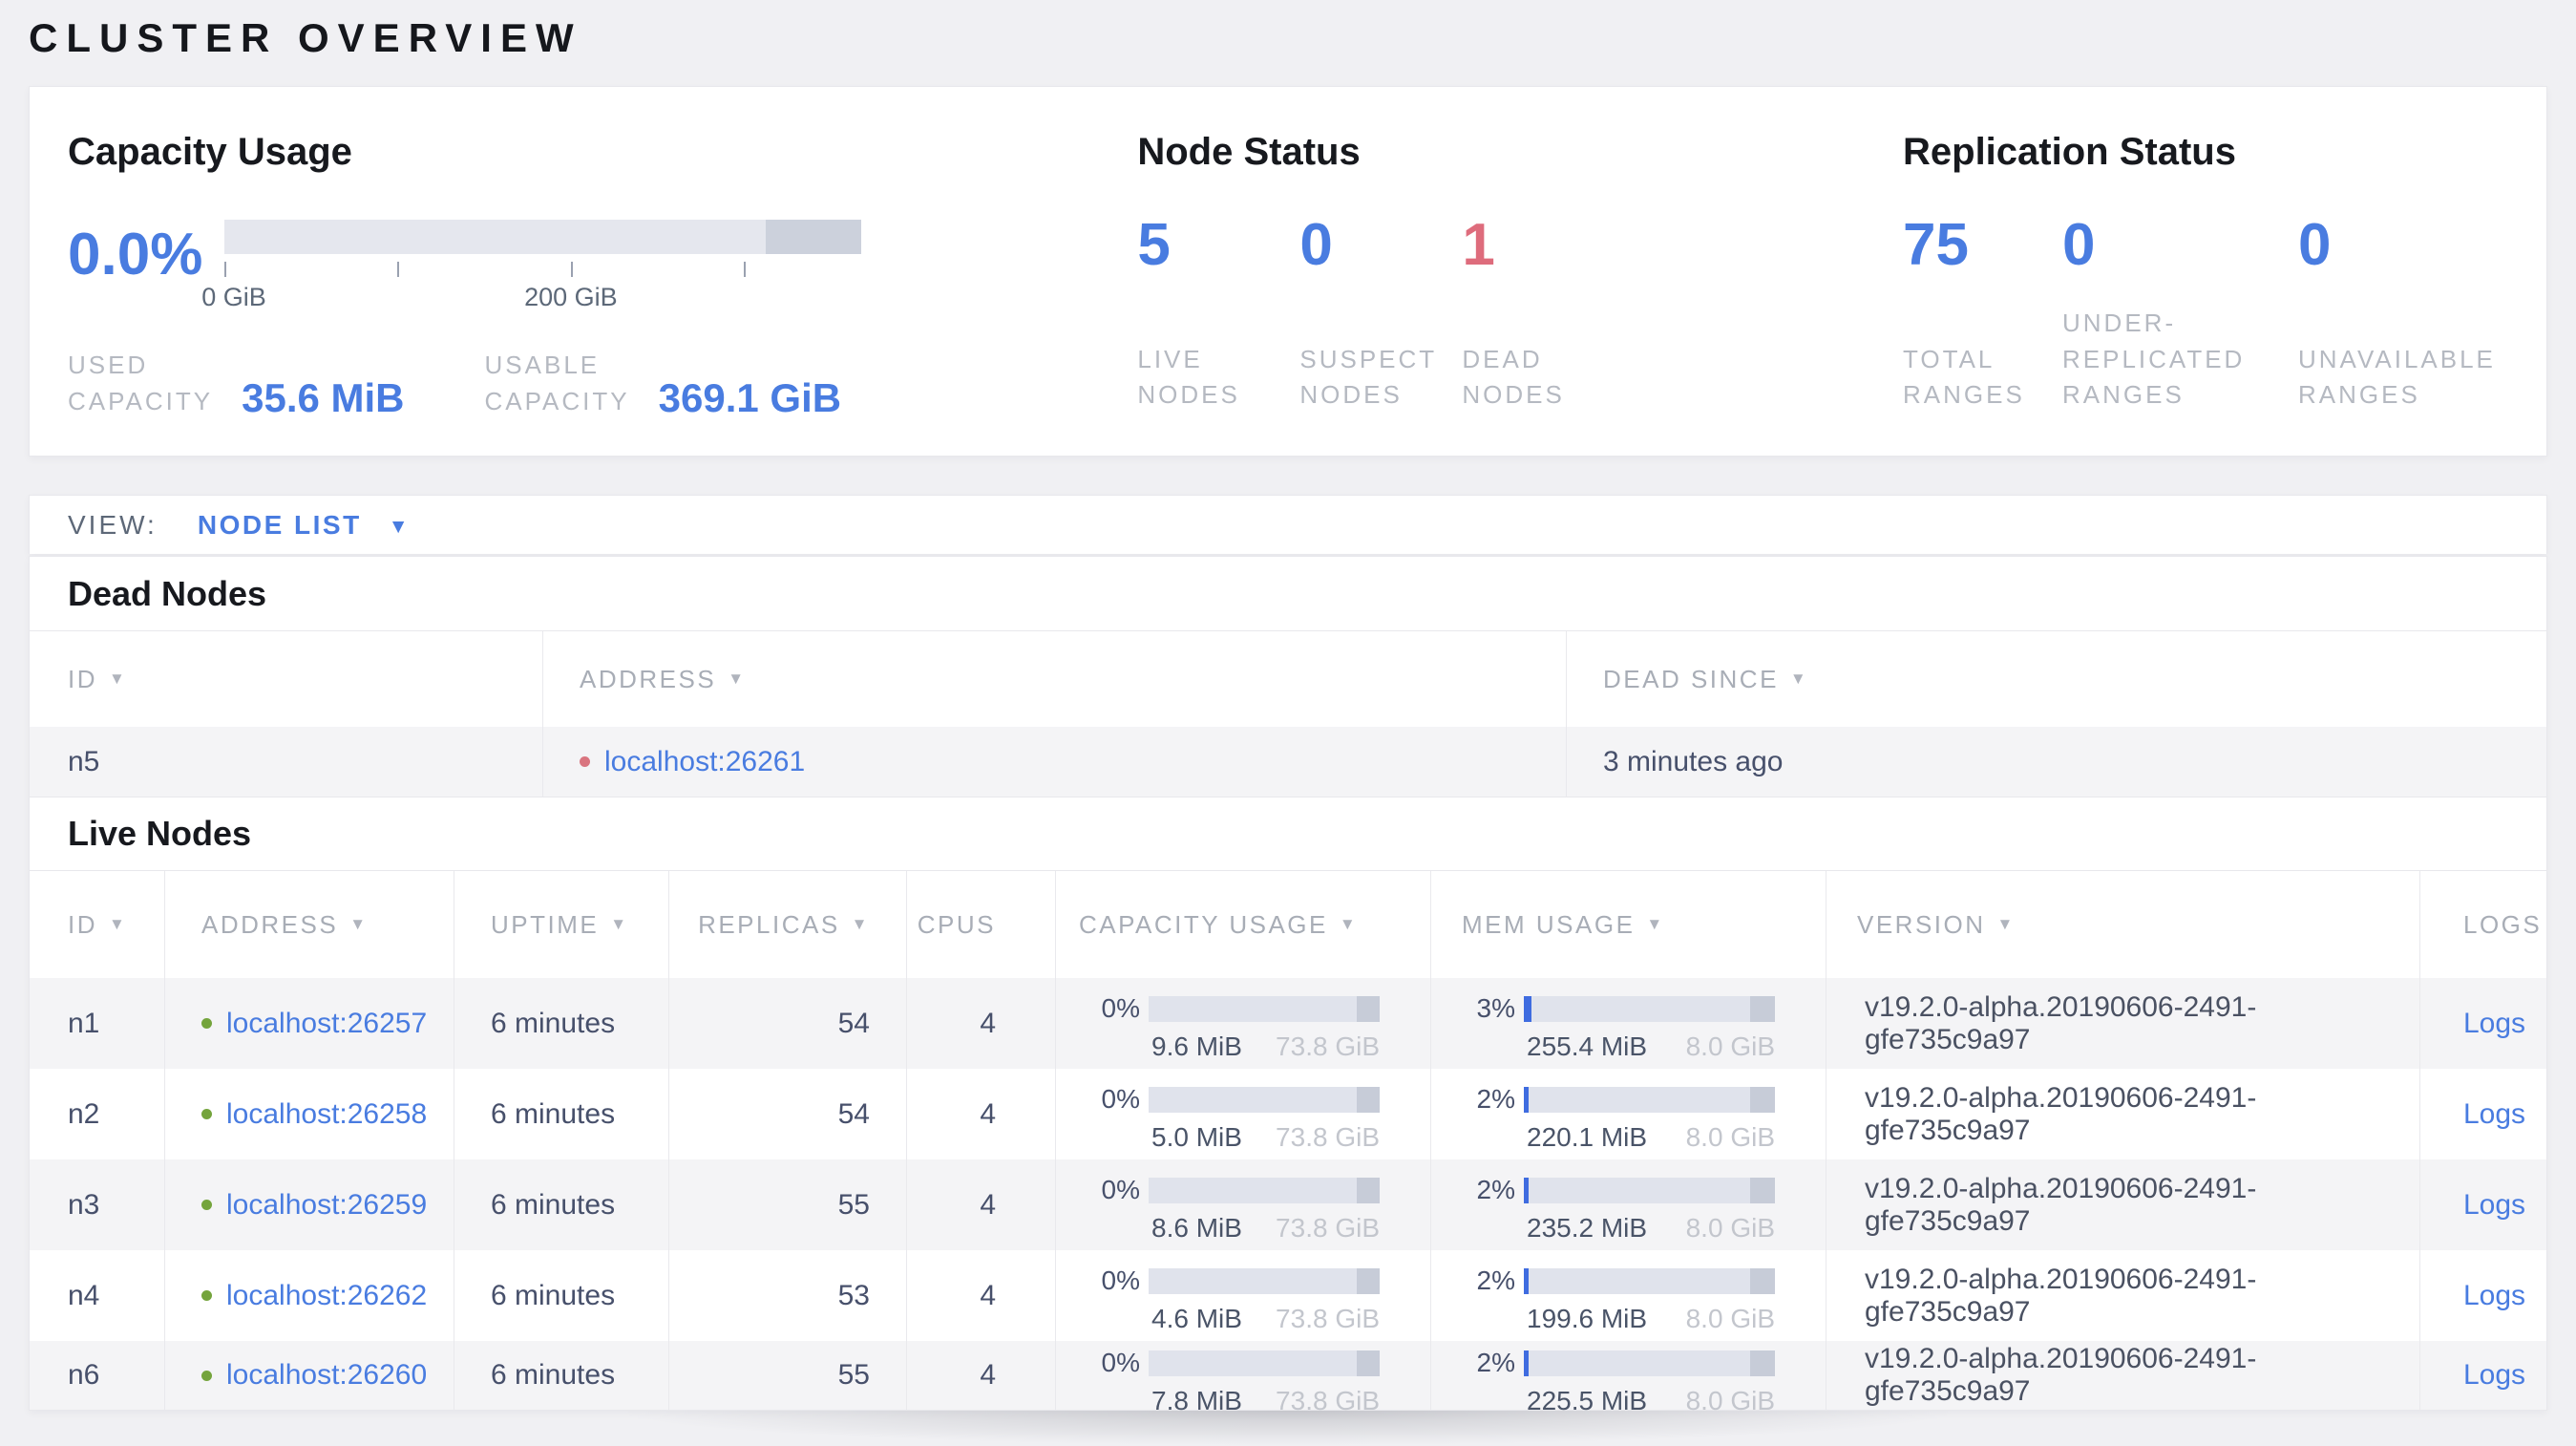 The image size is (2576, 1446). Describe the element at coordinates (399, 527) in the screenshot. I see `dropdown-caret-icon: ▼` at that location.